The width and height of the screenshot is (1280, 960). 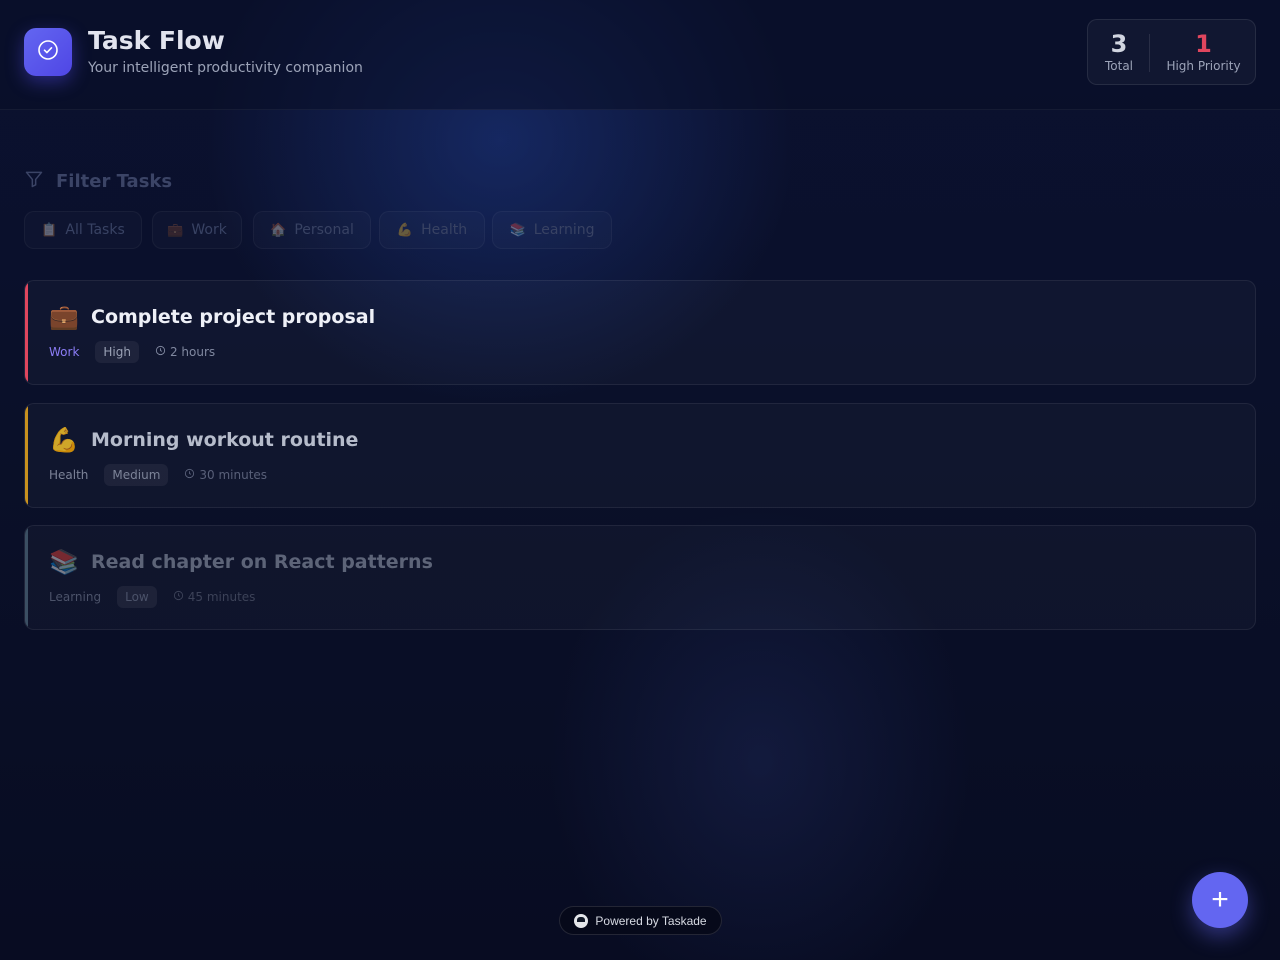 What do you see at coordinates (262, 562) in the screenshot?
I see `task-title: Read chapter on React patterns` at bounding box center [262, 562].